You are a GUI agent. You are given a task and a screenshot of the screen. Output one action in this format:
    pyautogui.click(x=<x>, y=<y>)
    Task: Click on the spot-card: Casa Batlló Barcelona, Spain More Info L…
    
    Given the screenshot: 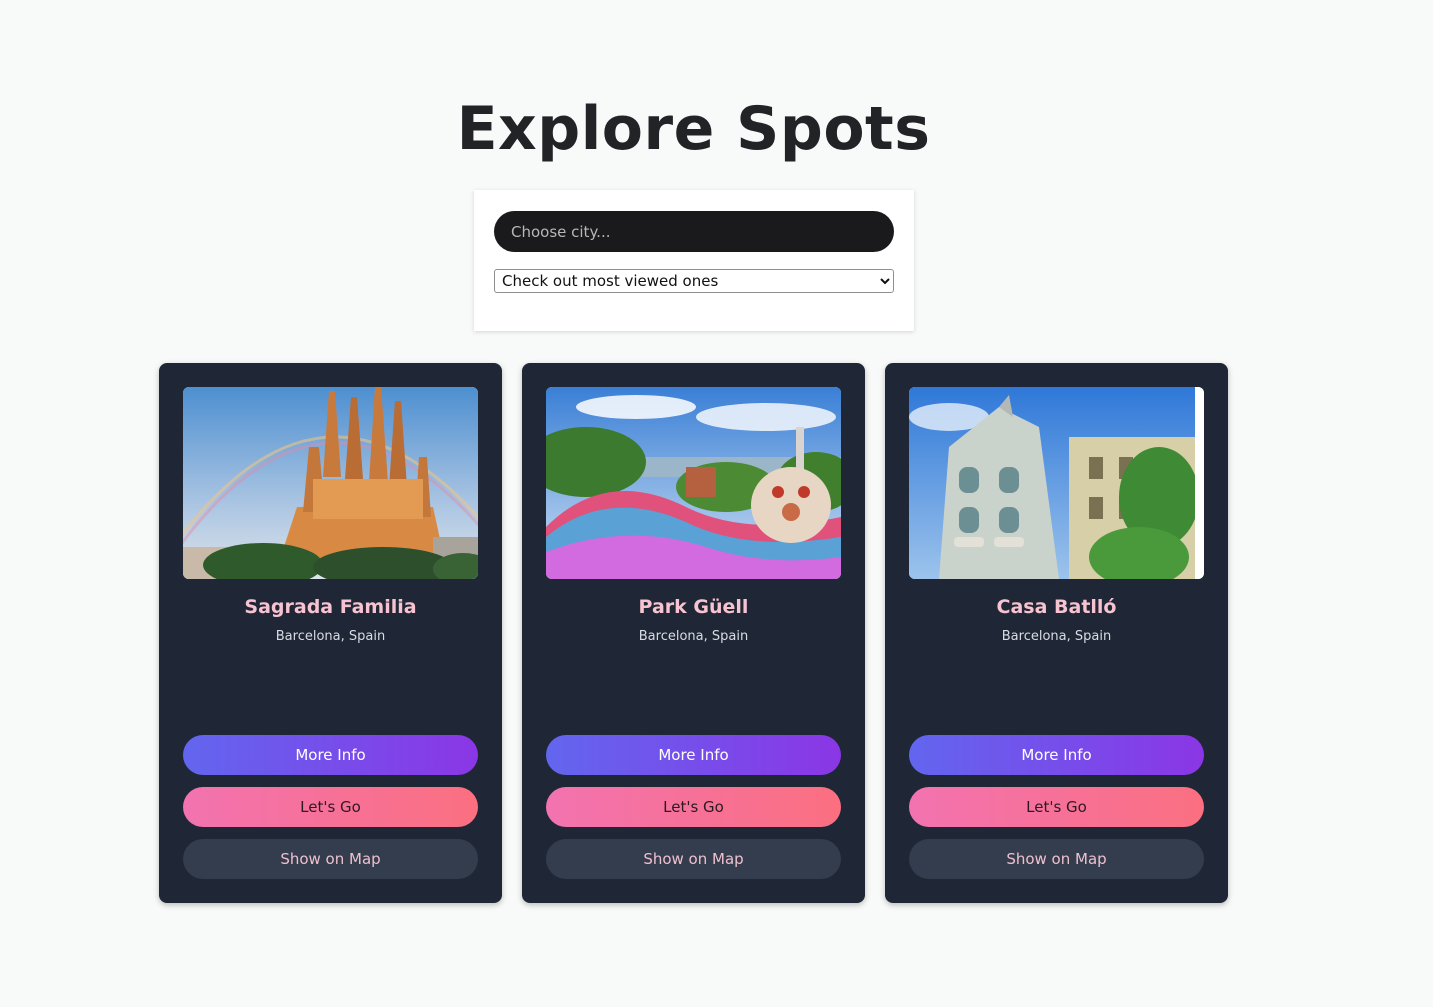 What is the action you would take?
    pyautogui.click(x=1056, y=633)
    